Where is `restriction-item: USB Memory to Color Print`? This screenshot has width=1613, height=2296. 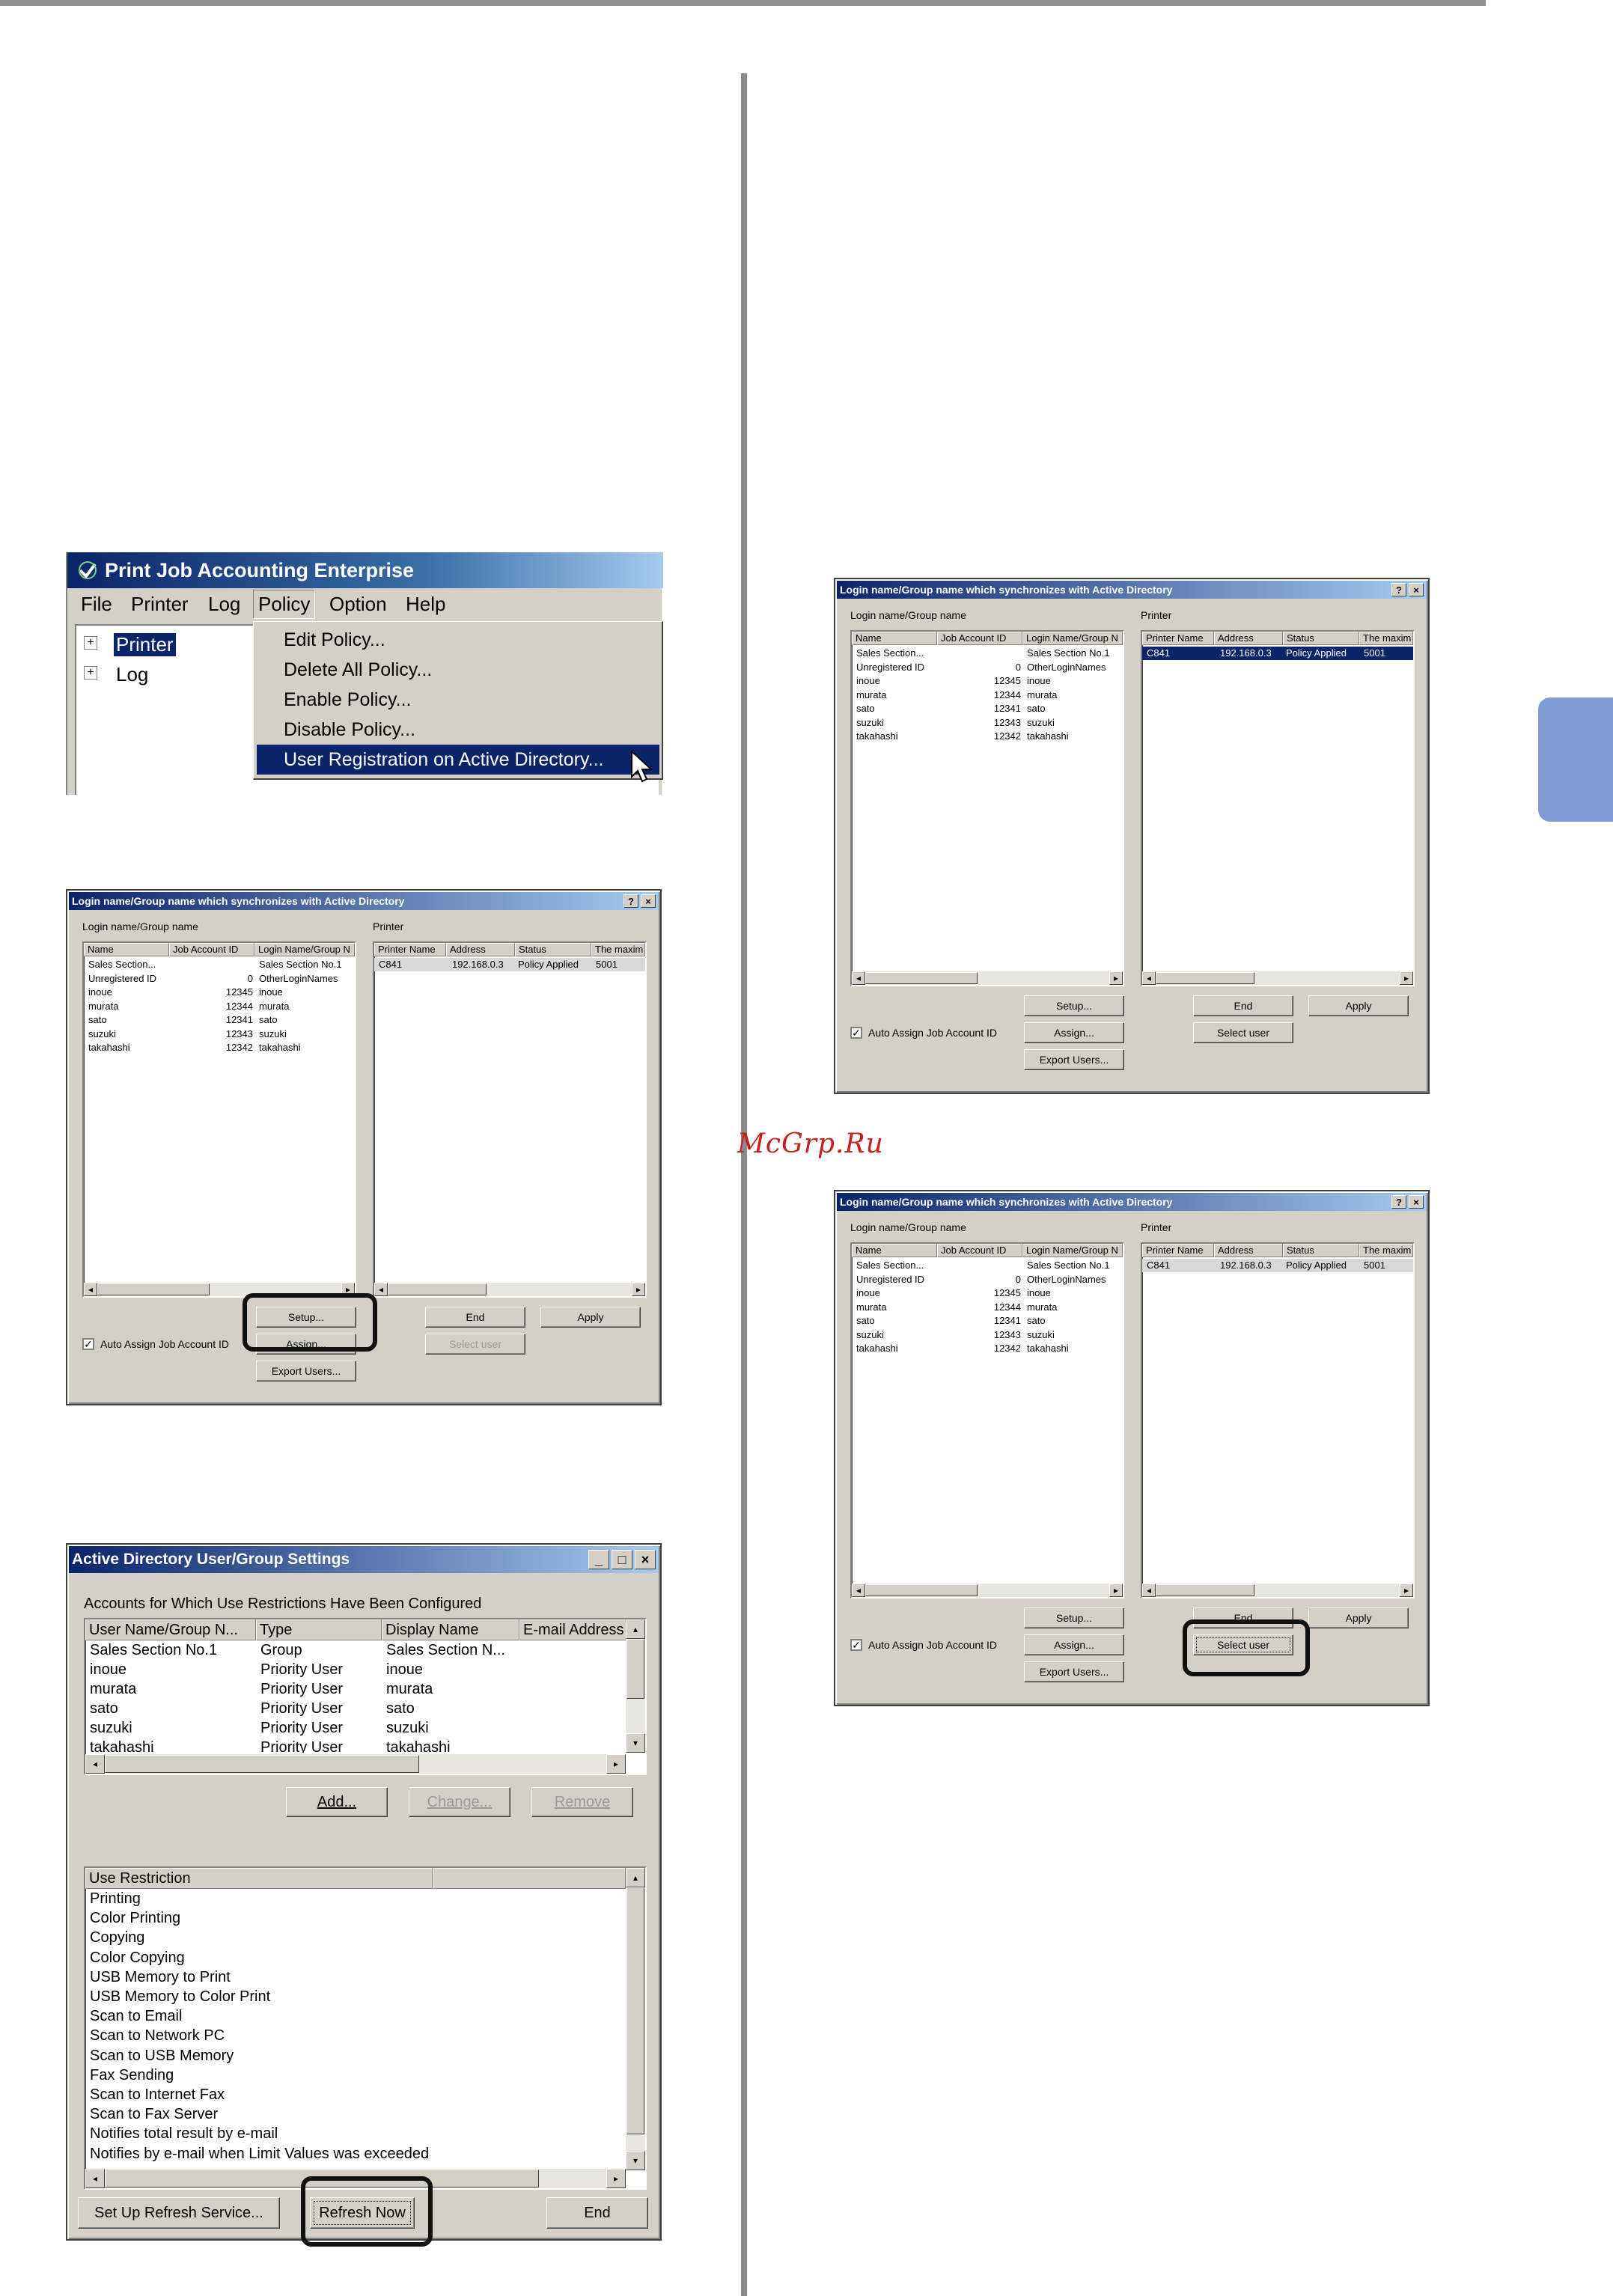 restriction-item: USB Memory to Color Print is located at coordinates (180, 1997).